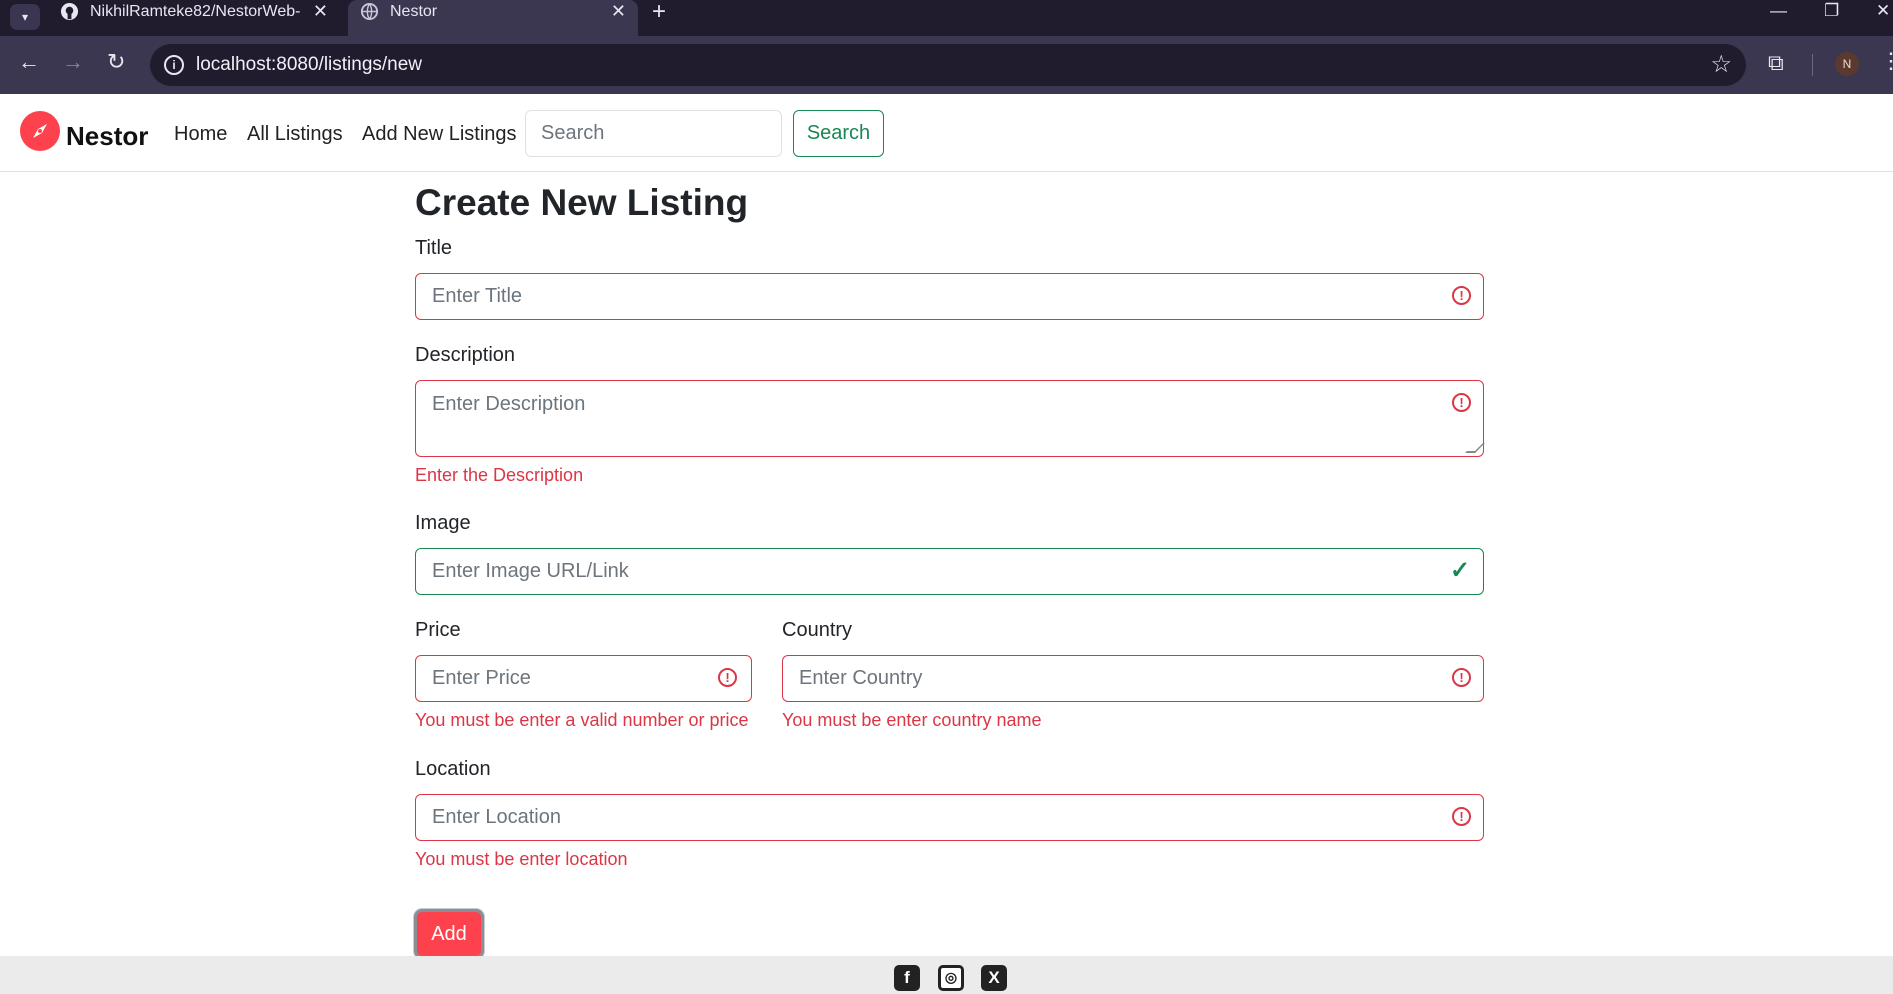 The height and width of the screenshot is (994, 1893). I want to click on title-error-icon: !, so click(1461, 295).